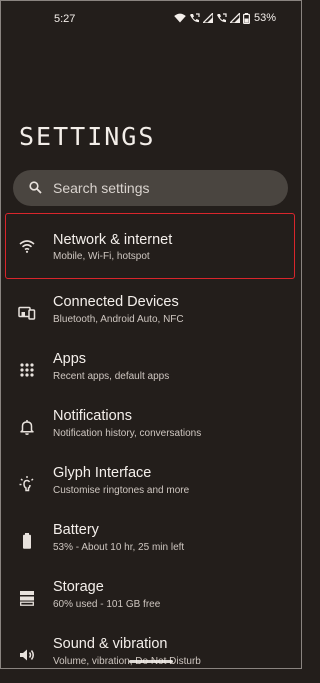 The height and width of the screenshot is (683, 320). Describe the element at coordinates (70, 359) in the screenshot. I see `settings-item-label: Apps` at that location.